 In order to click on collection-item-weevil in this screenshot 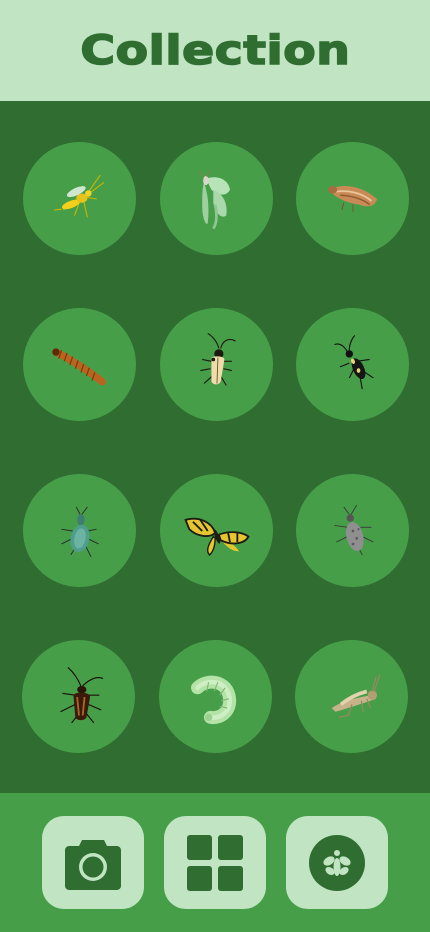, I will do `click(79, 530)`.